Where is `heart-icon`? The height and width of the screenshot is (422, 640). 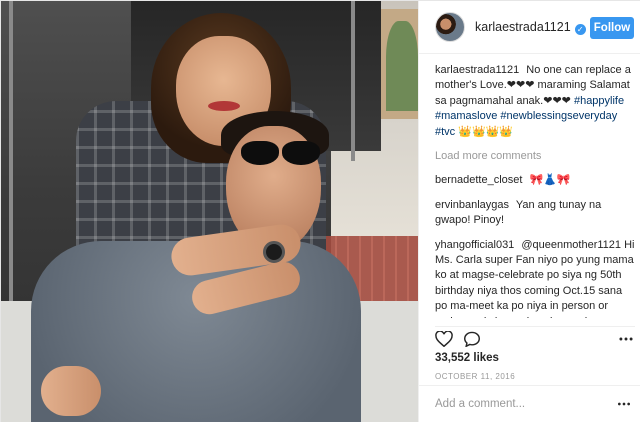
heart-icon is located at coordinates (444, 339).